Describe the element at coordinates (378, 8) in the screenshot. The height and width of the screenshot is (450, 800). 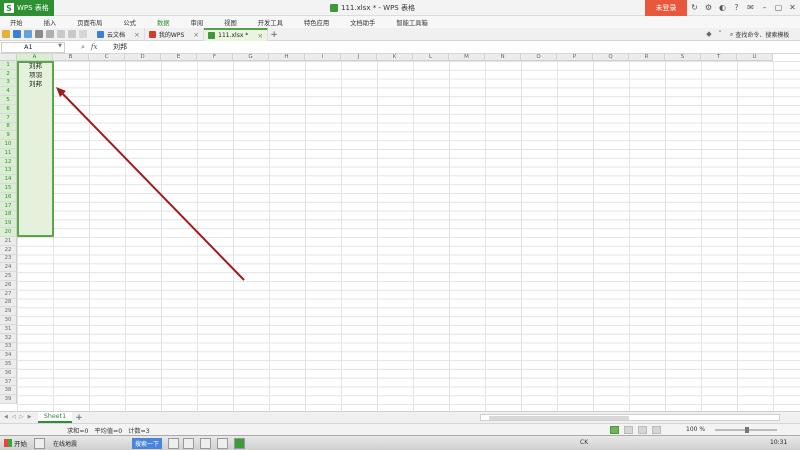
I see `window-title-text: 111.xlsx * - WPS 表格` at that location.